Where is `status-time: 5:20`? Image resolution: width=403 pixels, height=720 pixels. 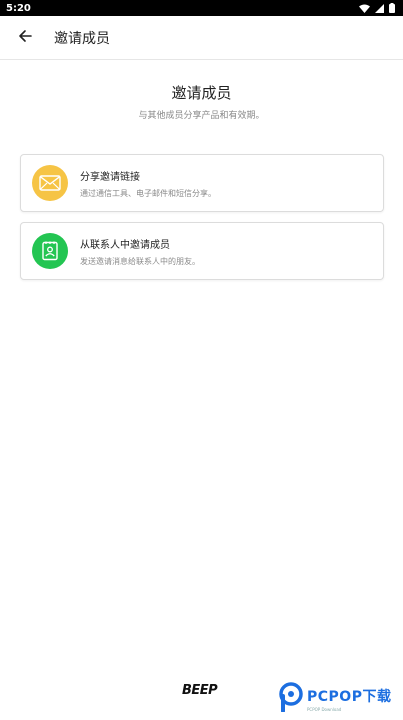 status-time: 5:20 is located at coordinates (18, 8).